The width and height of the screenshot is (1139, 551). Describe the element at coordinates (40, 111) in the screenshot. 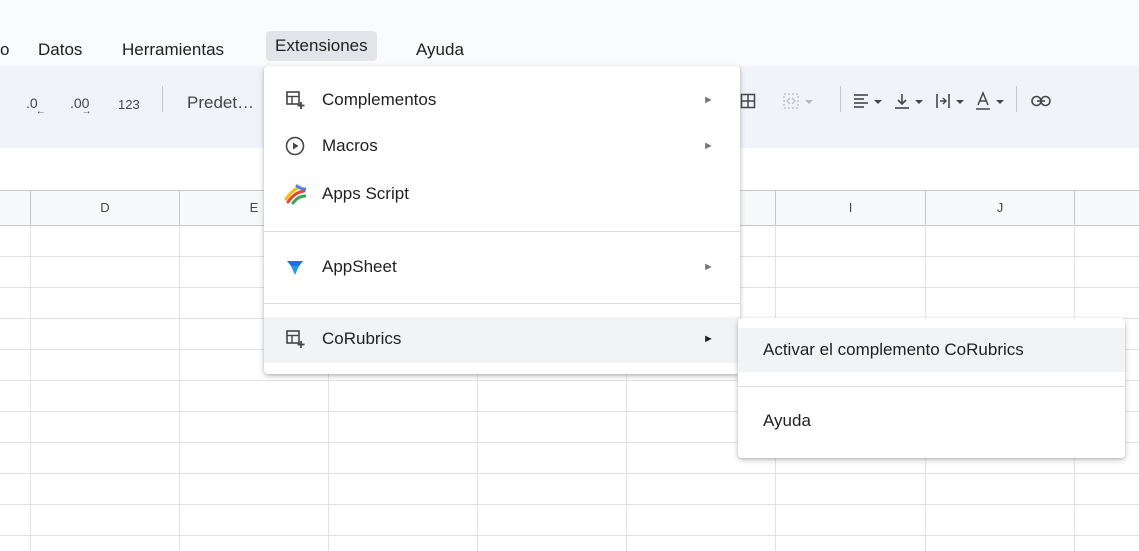

I see `arrow-left-icon: ←` at that location.